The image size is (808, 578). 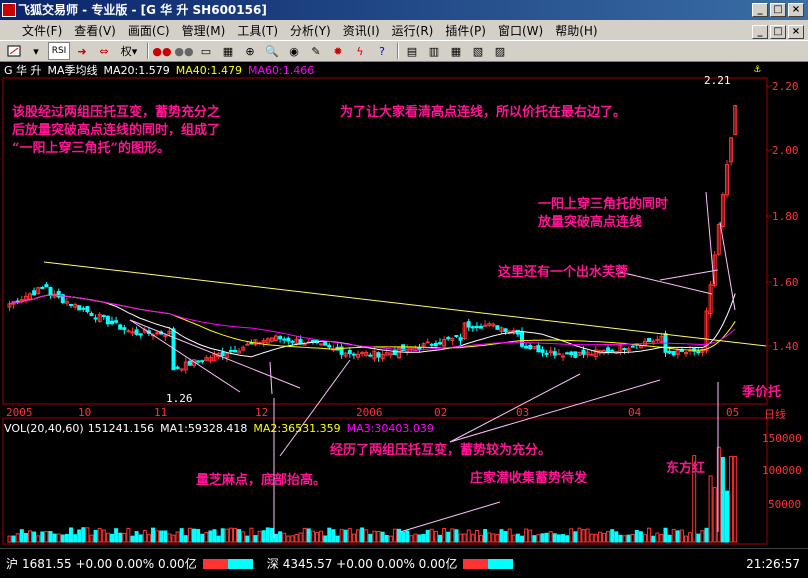 I want to click on maximize-button: □, so click(x=778, y=10).